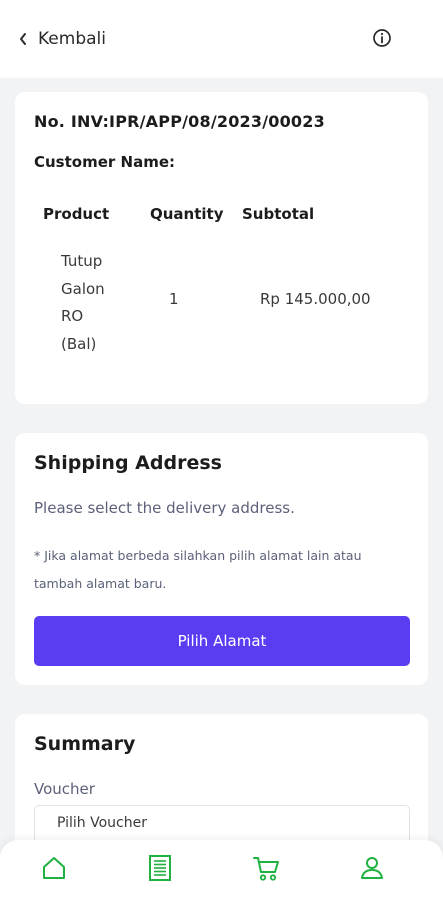  Describe the element at coordinates (79, 343) in the screenshot. I see `product-name-line: (Bal)` at that location.